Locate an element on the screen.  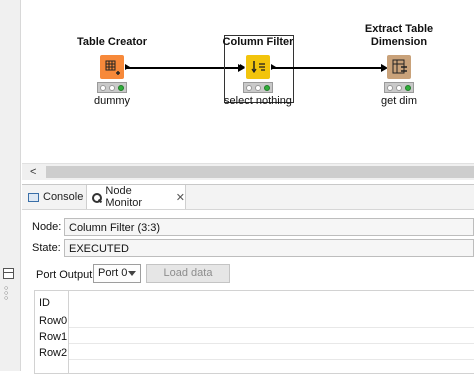
left-gutter: ○ ○ ○ is located at coordinates (10, 185).